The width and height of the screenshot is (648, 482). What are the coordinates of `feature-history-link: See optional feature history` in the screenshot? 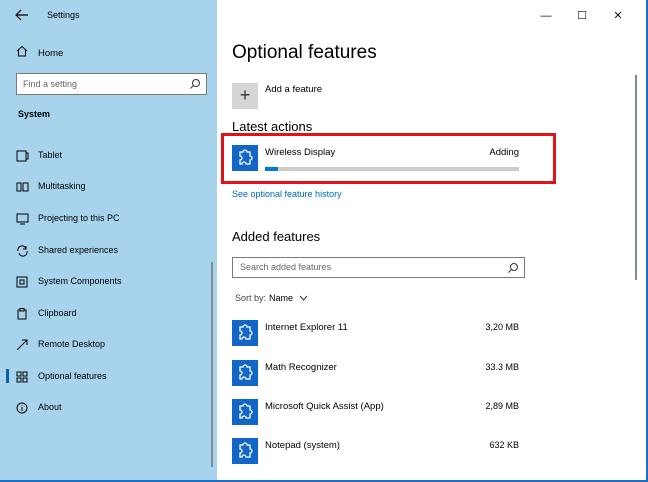 It's located at (287, 194).